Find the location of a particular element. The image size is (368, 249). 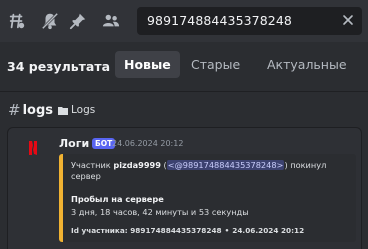

results-count: 34 результата is located at coordinates (59, 66).